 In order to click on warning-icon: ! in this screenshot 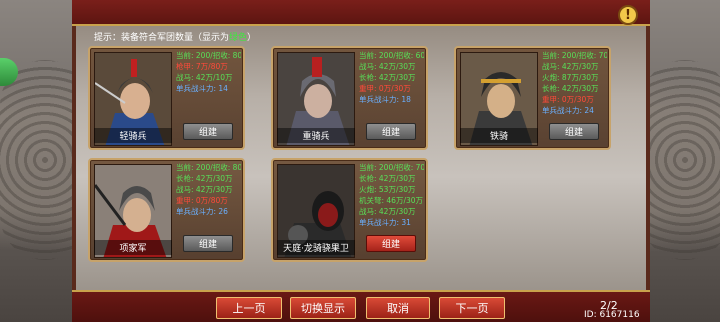, I will do `click(628, 15)`.